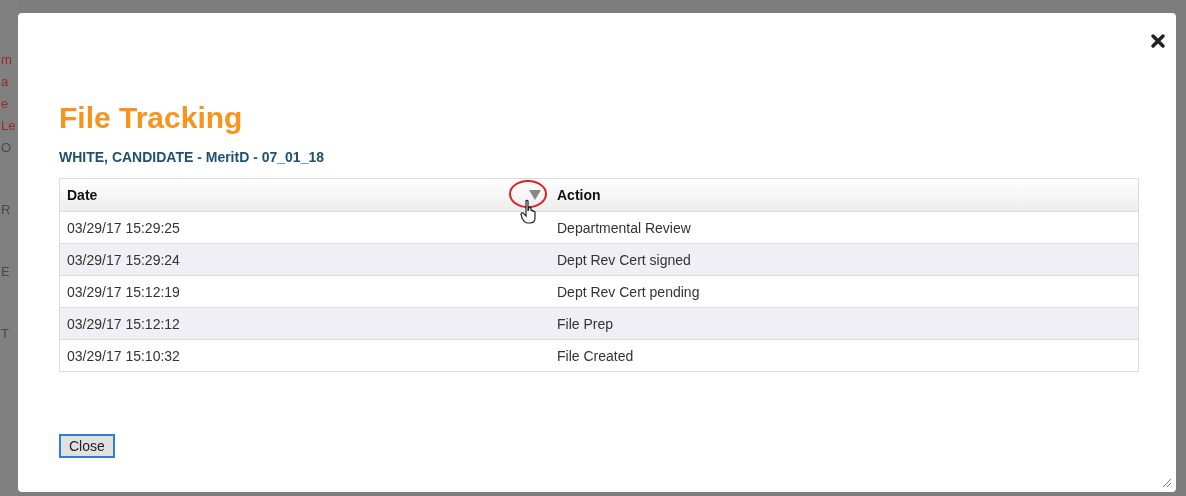 The height and width of the screenshot is (496, 1186). Describe the element at coordinates (528, 194) in the screenshot. I see `annotation-circle` at that location.